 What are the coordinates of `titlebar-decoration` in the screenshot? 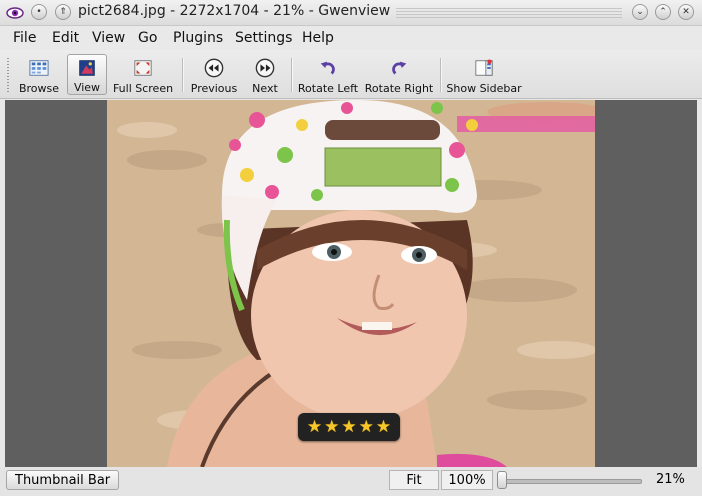 It's located at (509, 13).